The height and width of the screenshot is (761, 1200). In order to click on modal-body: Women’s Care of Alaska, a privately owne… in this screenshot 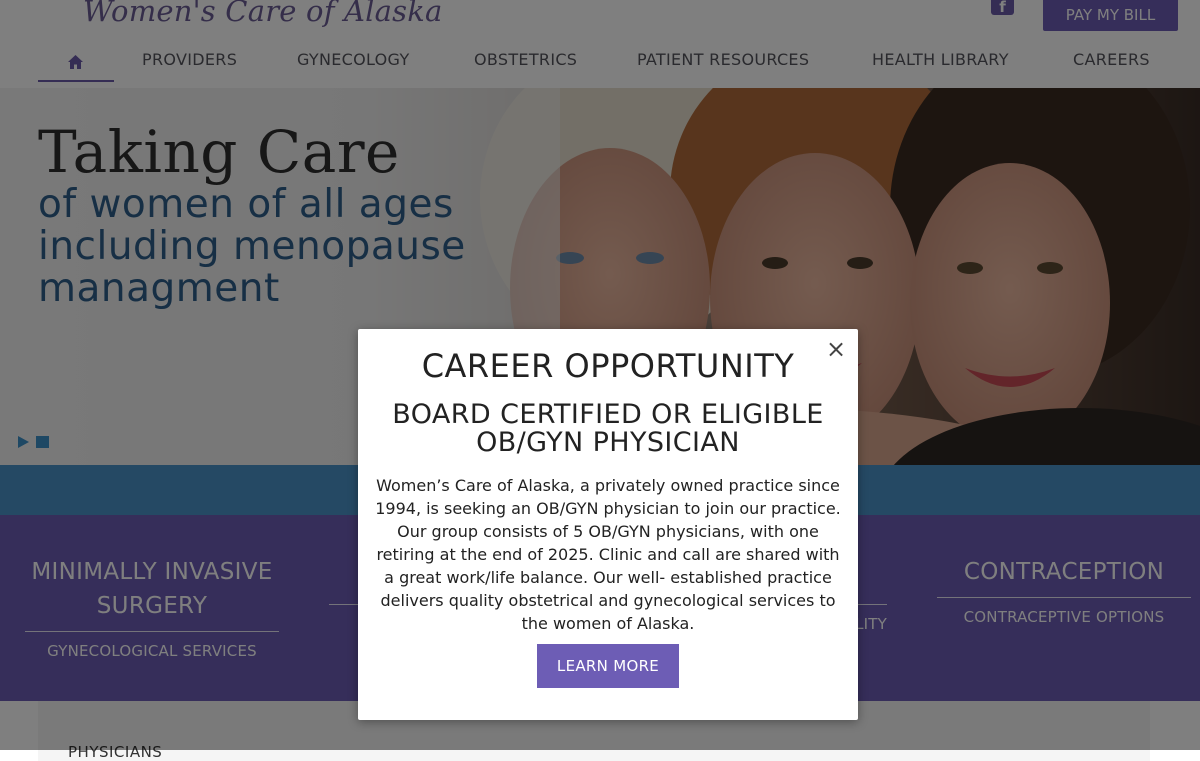, I will do `click(608, 554)`.